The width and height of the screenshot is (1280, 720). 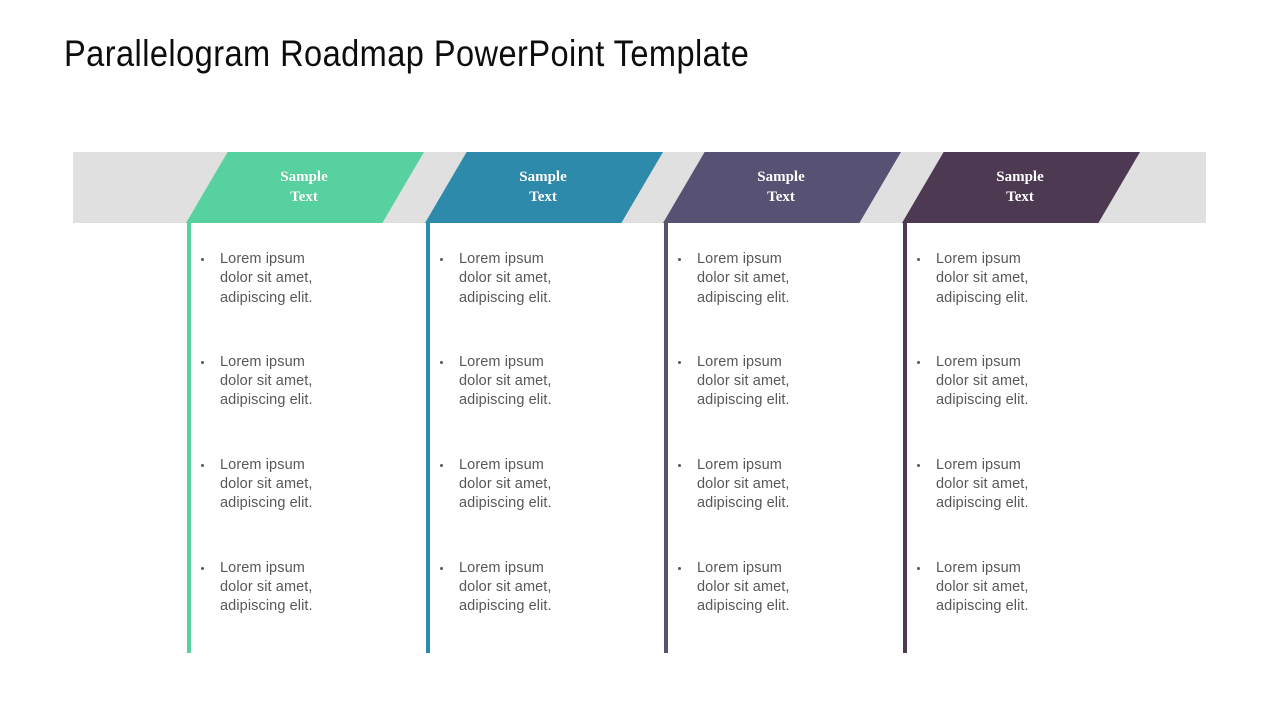 I want to click on column-header-label-1: Sample Text, so click(x=304, y=188).